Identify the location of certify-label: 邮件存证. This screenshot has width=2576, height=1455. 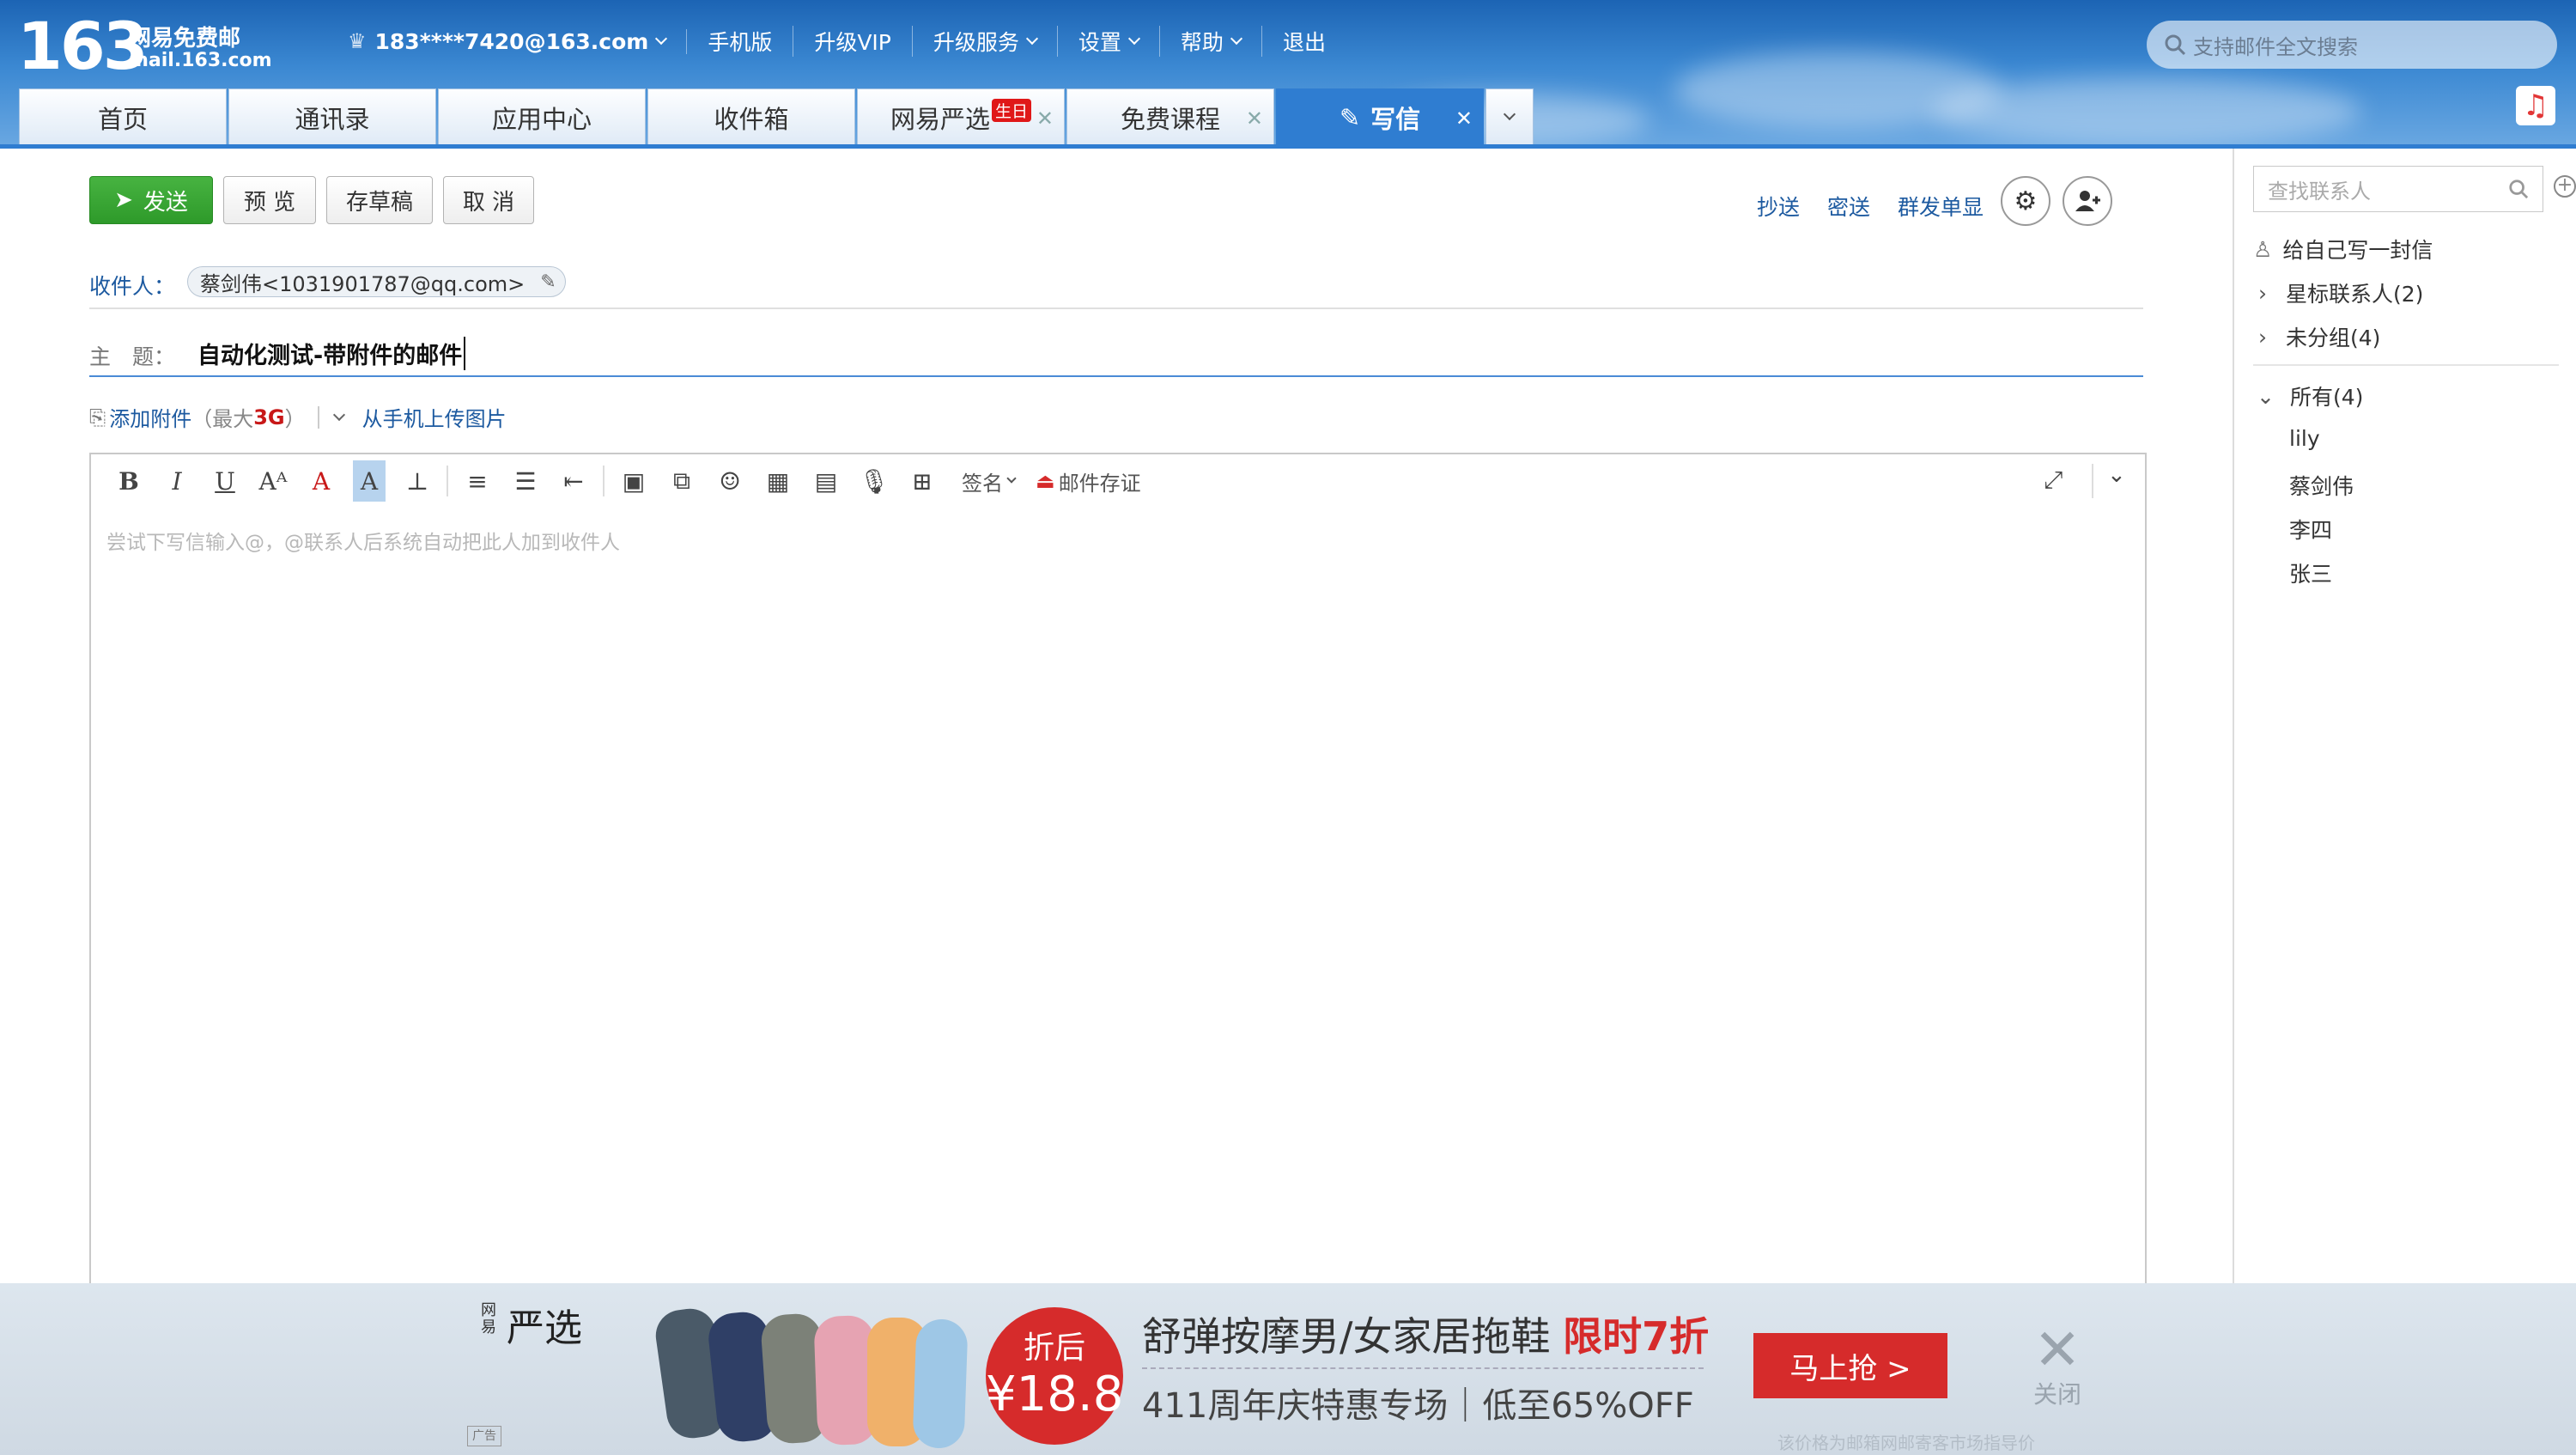
(1100, 484).